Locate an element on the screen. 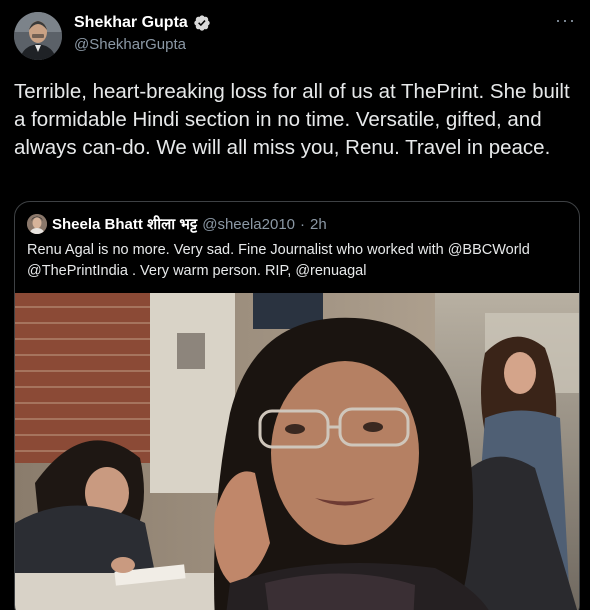  quoted-author-avatar is located at coordinates (37, 224).